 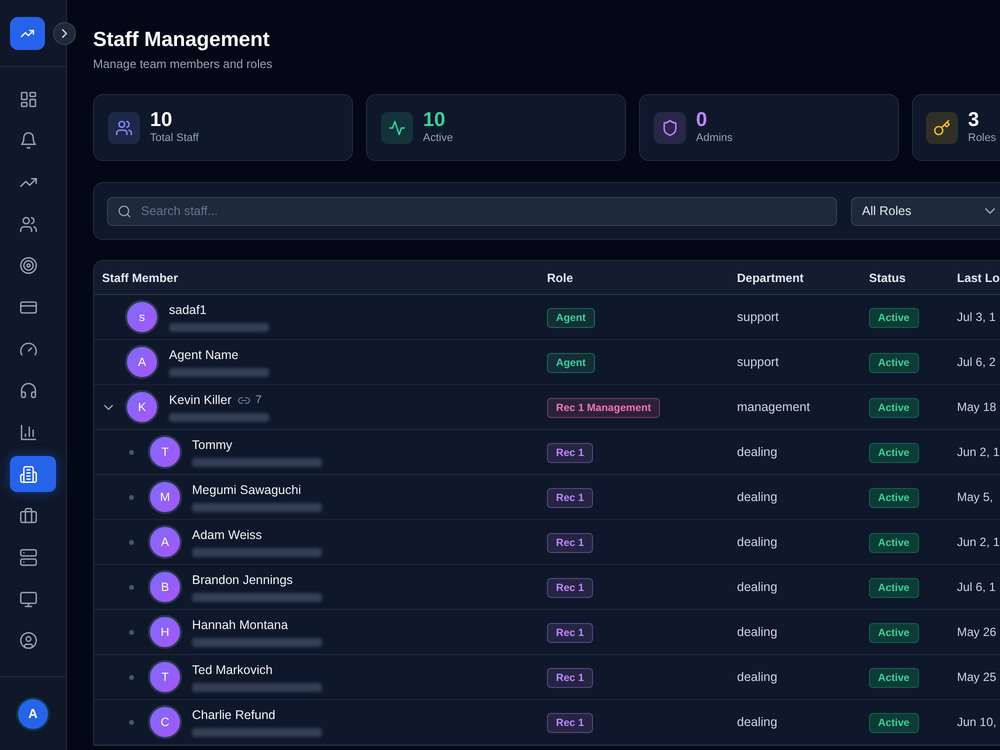 I want to click on stat-label: Total Staff, so click(x=174, y=138).